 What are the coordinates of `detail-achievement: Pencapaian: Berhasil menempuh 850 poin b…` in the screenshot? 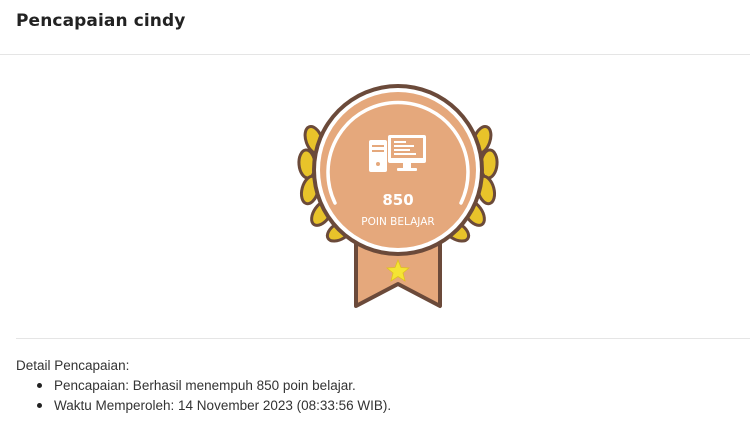 It's located at (205, 385).